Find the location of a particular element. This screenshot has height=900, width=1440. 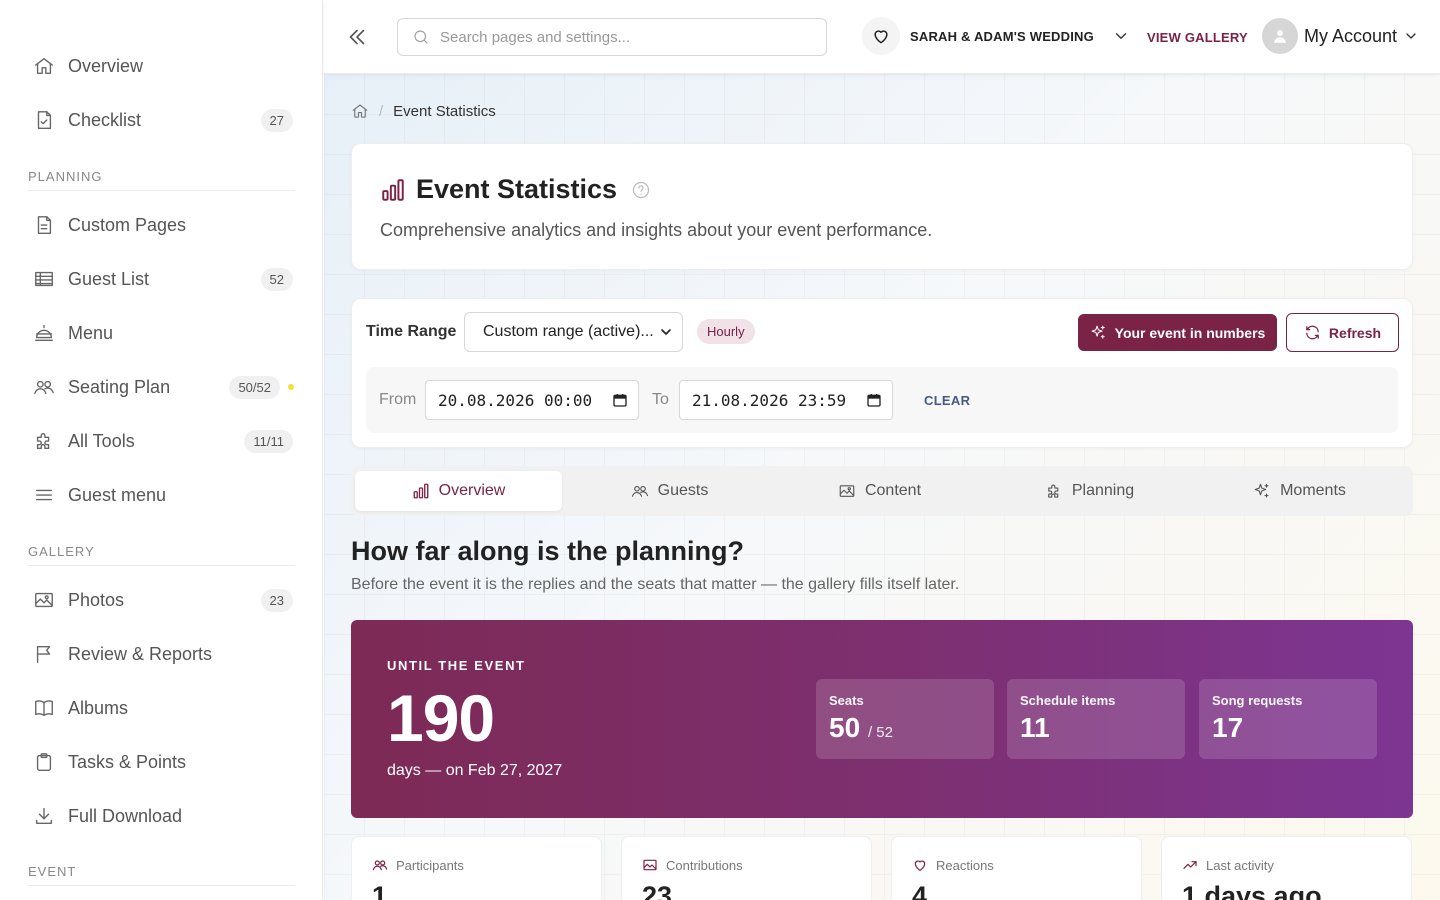

page-title: Event Statistics is located at coordinates (517, 189).